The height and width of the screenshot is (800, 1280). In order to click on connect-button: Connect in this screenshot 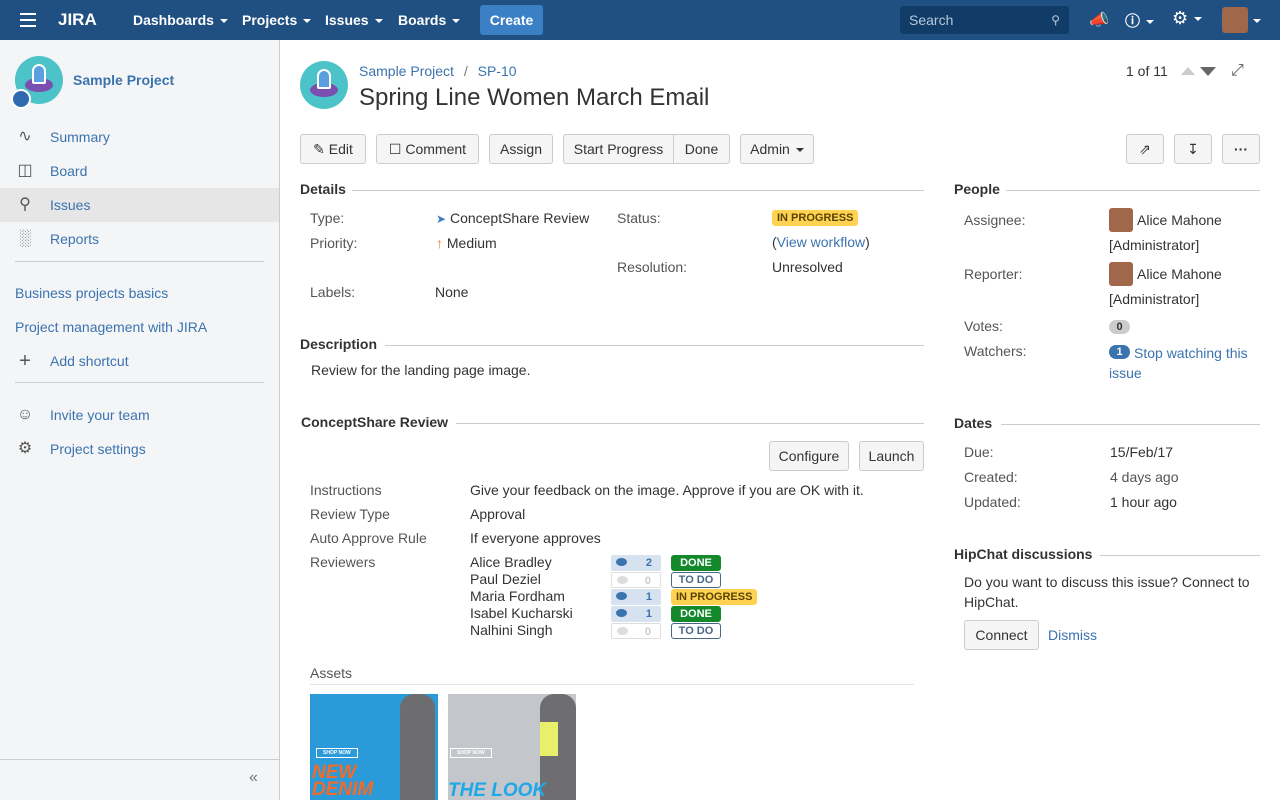, I will do `click(1001, 635)`.